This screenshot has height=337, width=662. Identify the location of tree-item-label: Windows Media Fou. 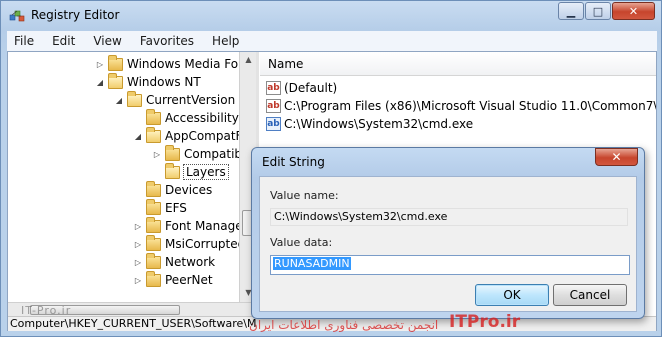
(186, 64).